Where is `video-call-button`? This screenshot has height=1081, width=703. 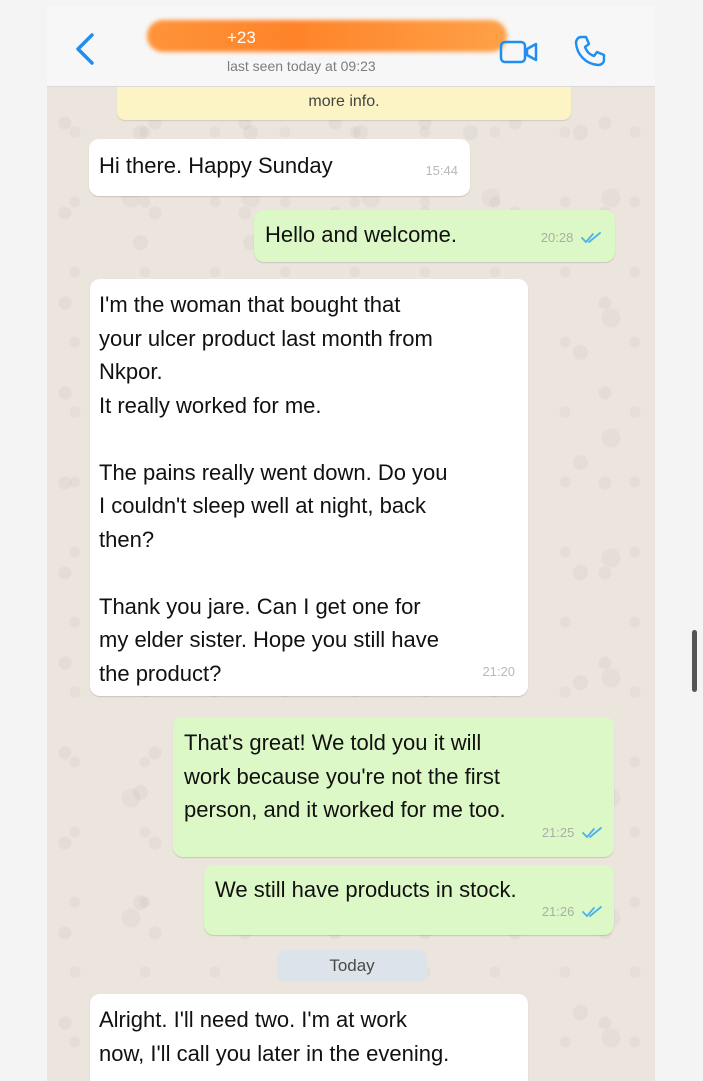 video-call-button is located at coordinates (519, 52).